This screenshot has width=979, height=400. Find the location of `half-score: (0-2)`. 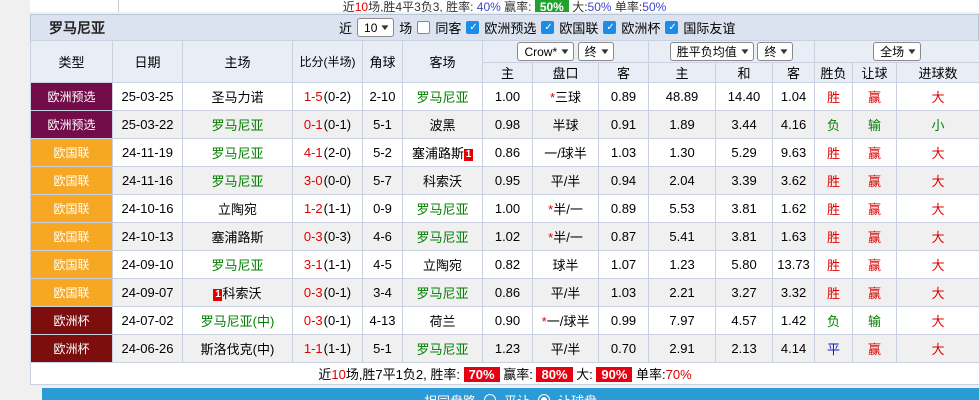

half-score: (0-2) is located at coordinates (337, 96).